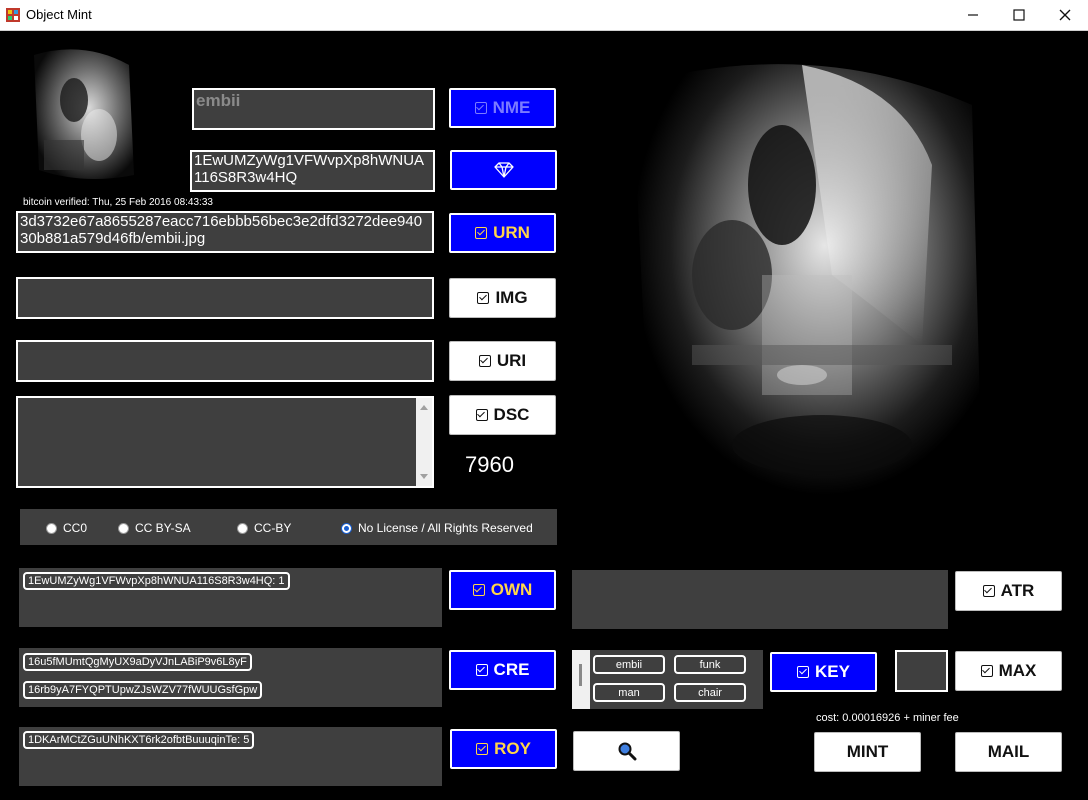 The image size is (1088, 800). What do you see at coordinates (273, 528) in the screenshot?
I see `license-cc-by-label: CC-BY` at bounding box center [273, 528].